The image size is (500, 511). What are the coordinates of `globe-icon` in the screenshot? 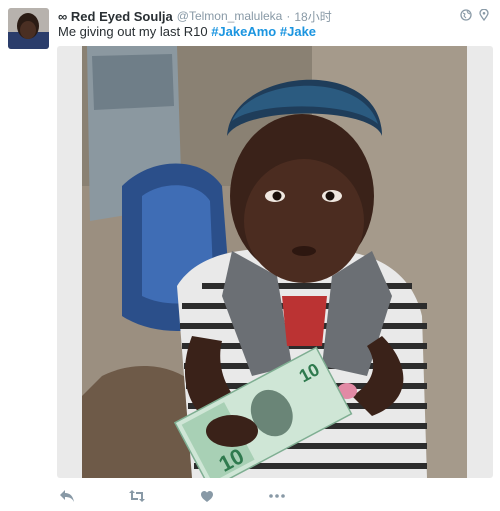 It's located at (466, 15).